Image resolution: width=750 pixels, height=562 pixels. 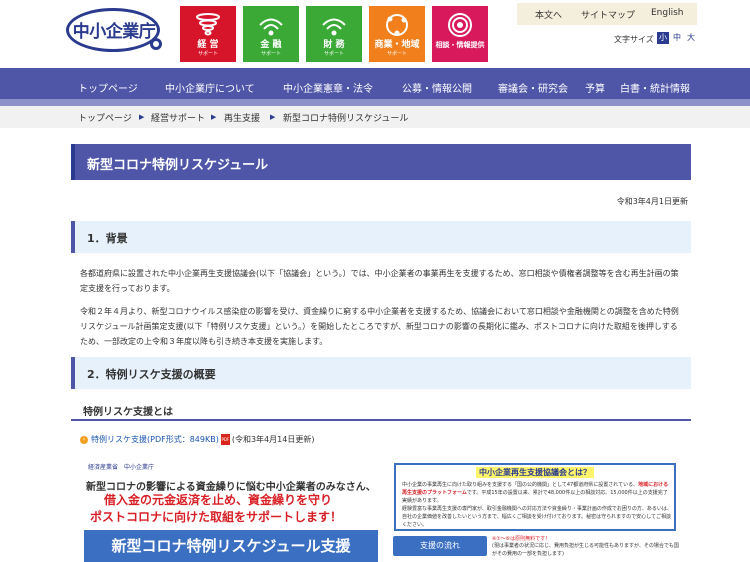 What do you see at coordinates (271, 45) in the screenshot?
I see `tile-title: 金 融` at bounding box center [271, 45].